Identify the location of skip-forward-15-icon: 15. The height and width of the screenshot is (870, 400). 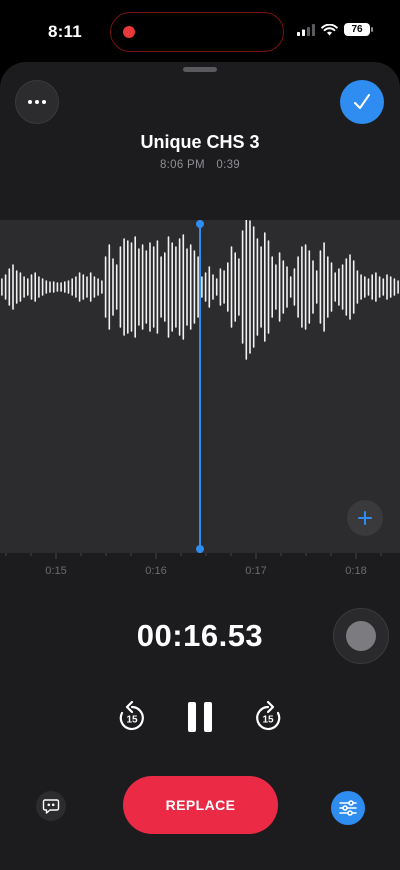
(268, 718).